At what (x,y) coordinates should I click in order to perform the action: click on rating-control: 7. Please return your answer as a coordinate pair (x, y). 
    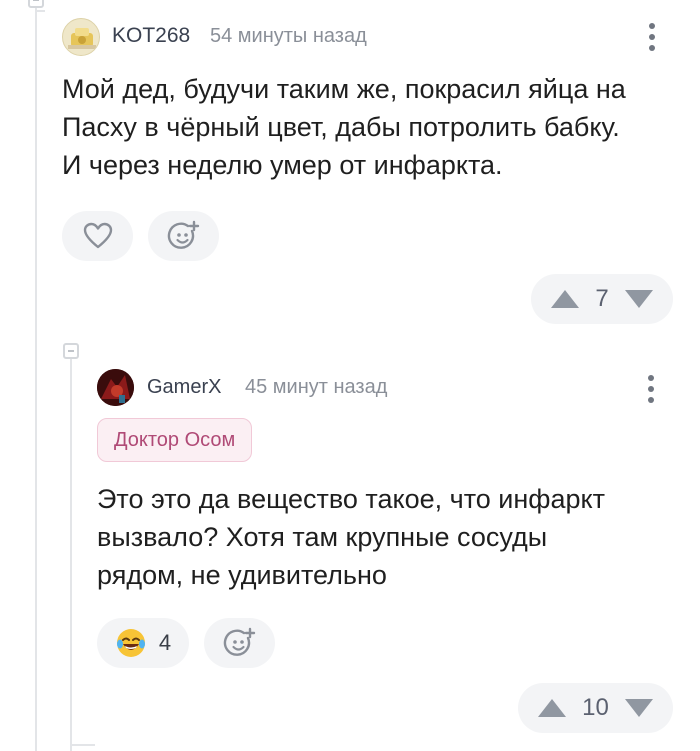
    Looking at the image, I should click on (602, 299).